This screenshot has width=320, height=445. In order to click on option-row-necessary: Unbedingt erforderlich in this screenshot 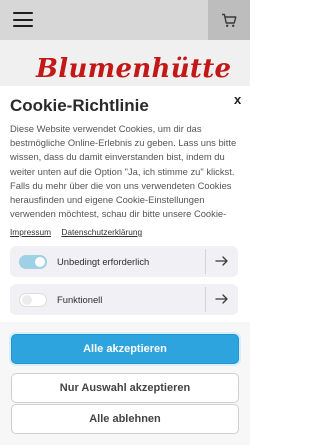, I will do `click(124, 261)`.